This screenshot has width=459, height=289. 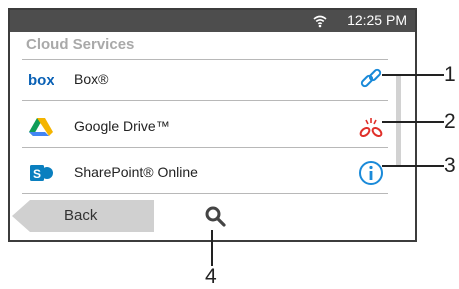 I want to click on info-icon, so click(x=371, y=173).